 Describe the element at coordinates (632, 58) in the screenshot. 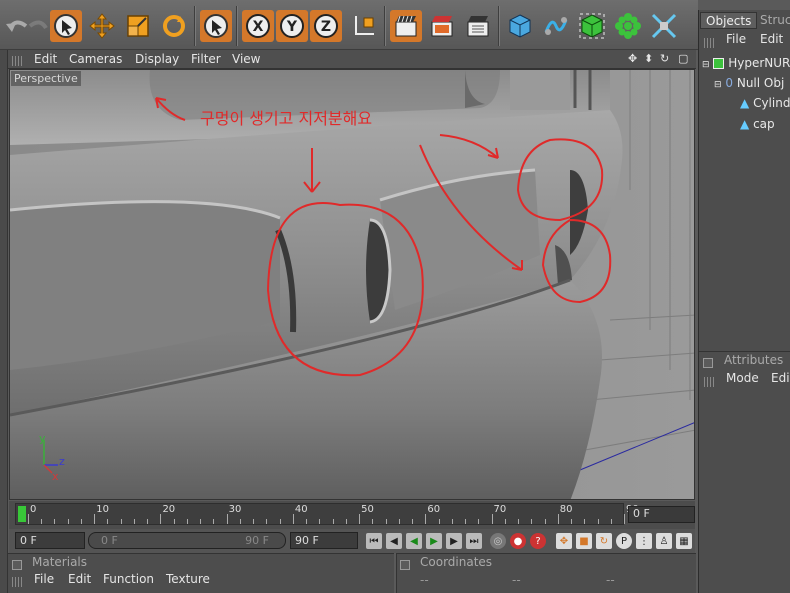

I see `view-move-icon: ✥` at that location.